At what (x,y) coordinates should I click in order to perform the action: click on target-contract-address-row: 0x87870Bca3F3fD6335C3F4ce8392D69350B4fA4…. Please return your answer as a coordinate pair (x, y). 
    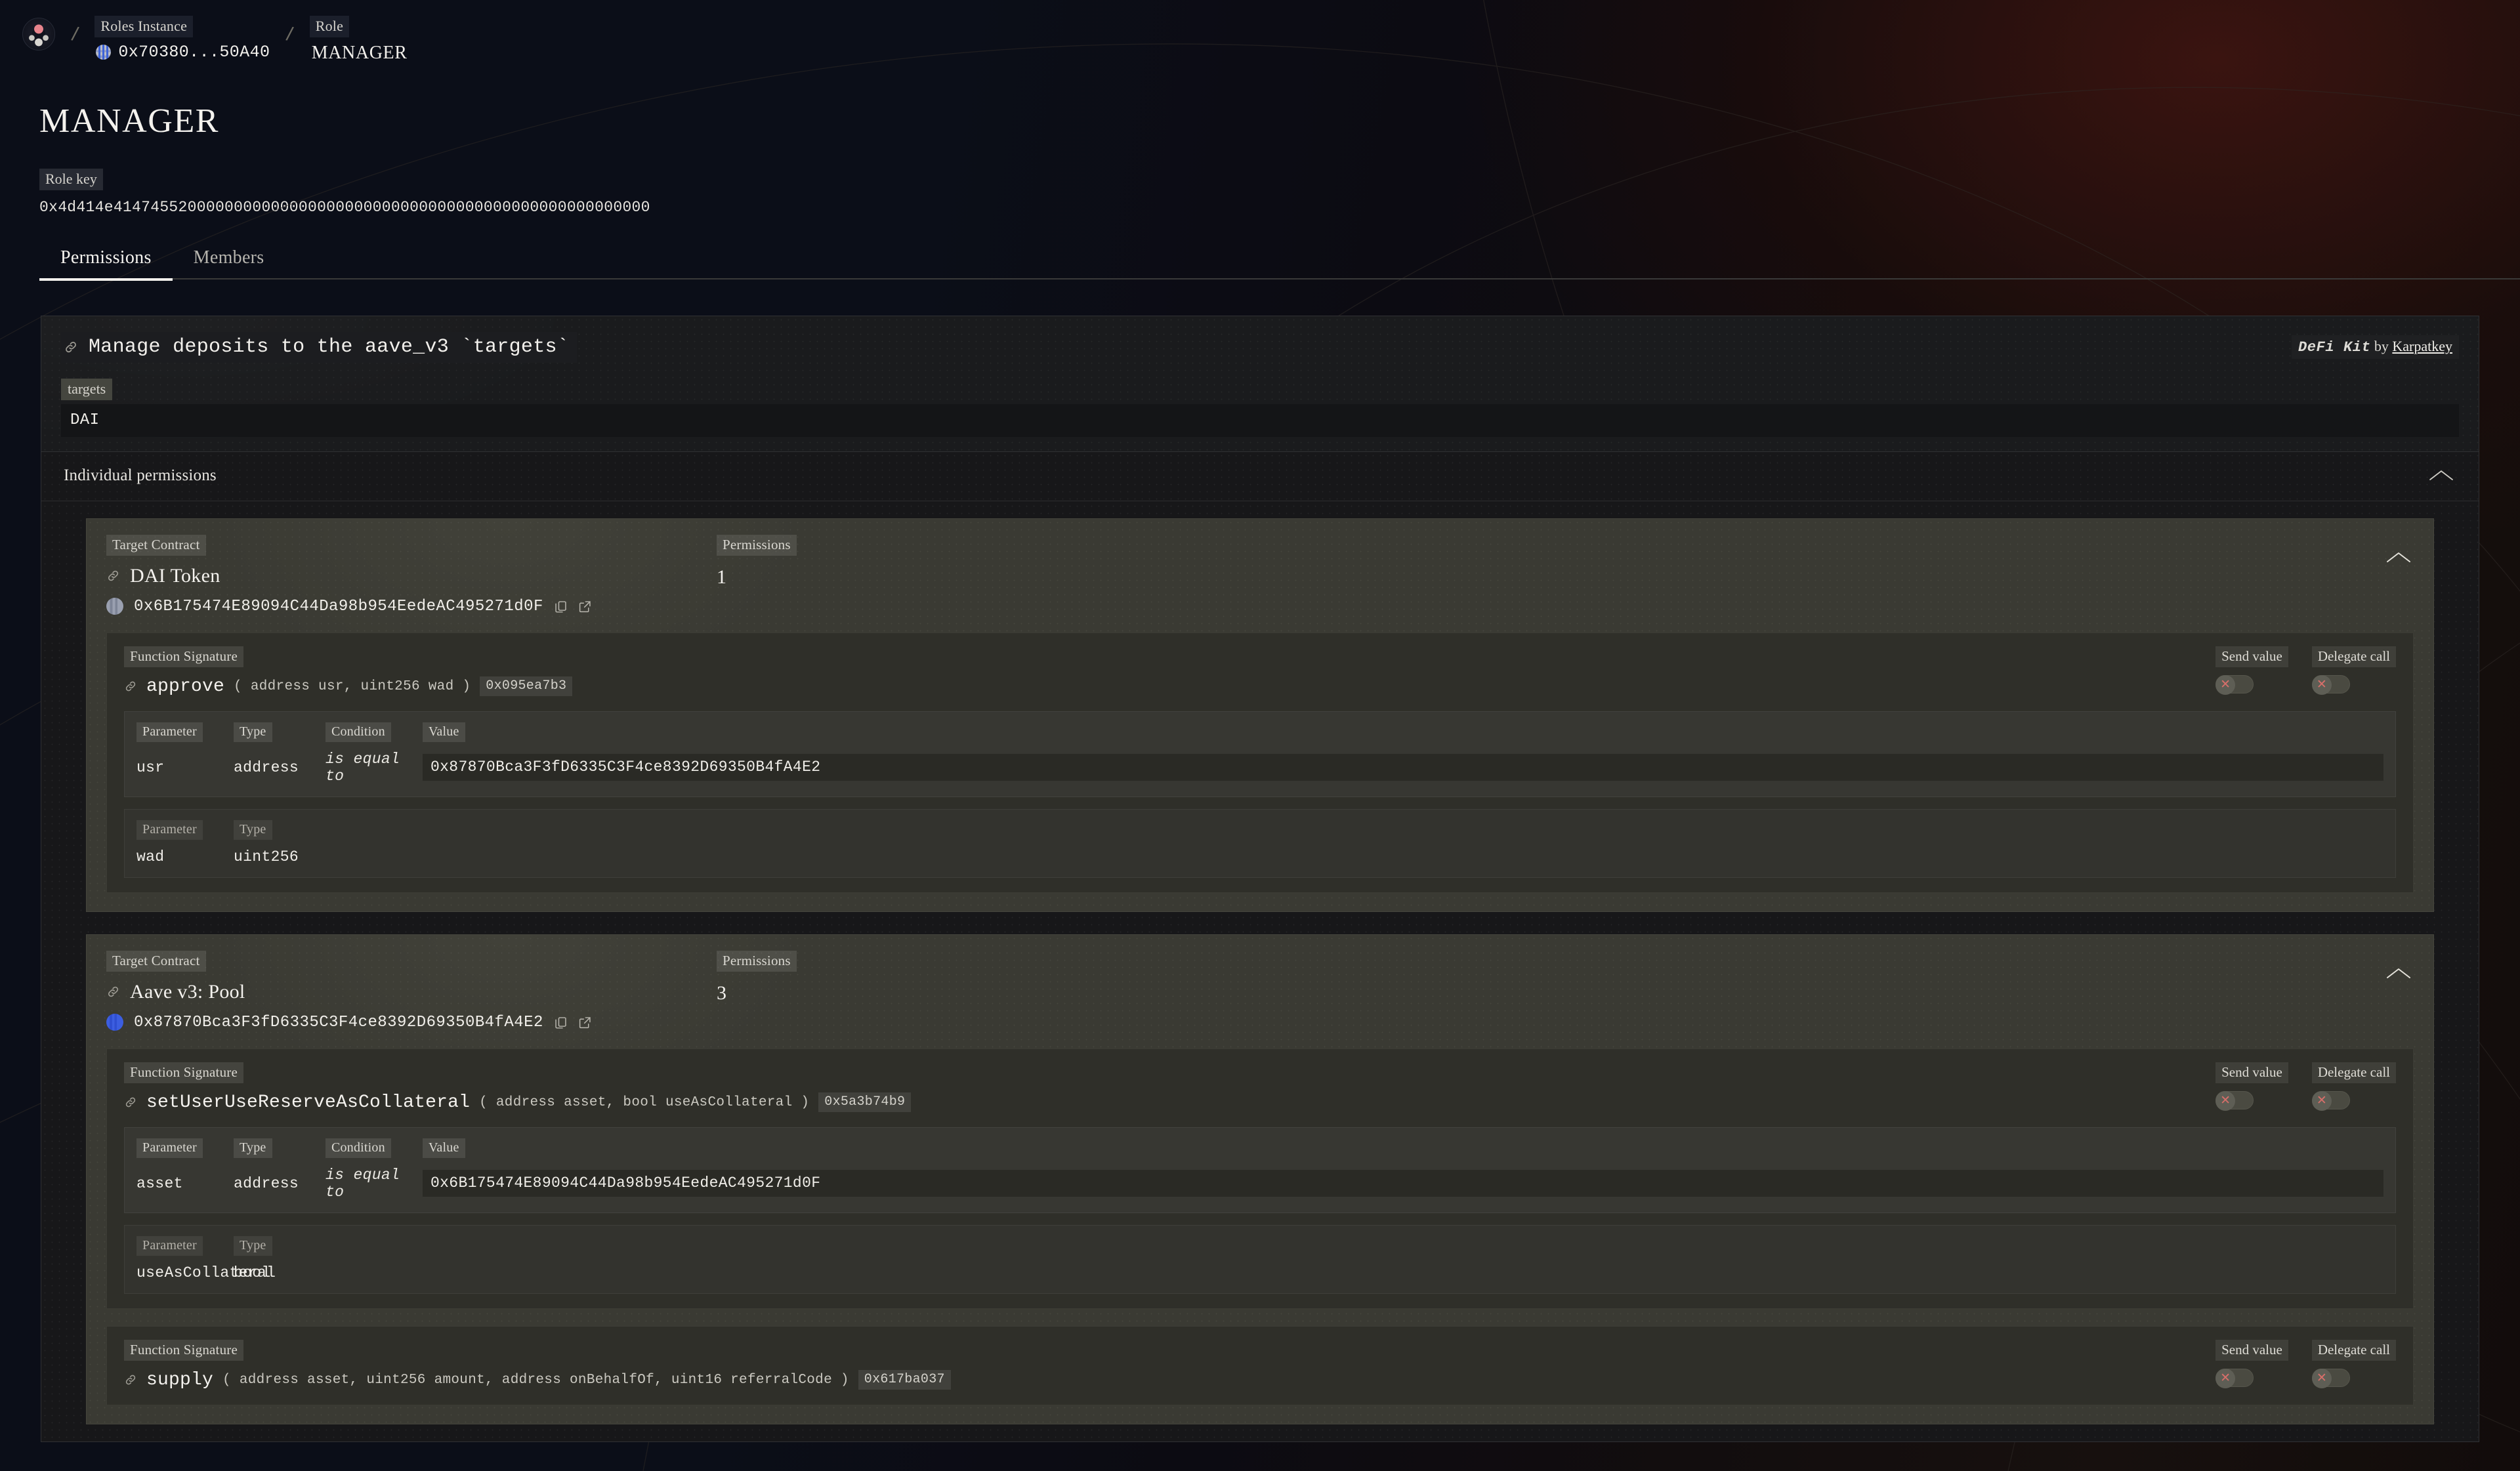
    Looking at the image, I should click on (411, 1022).